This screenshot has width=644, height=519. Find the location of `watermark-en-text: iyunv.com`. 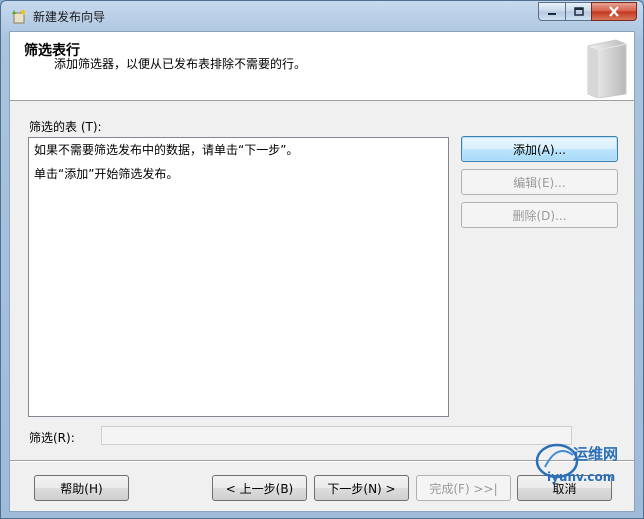

watermark-en-text: iyunv.com is located at coordinates (581, 477).